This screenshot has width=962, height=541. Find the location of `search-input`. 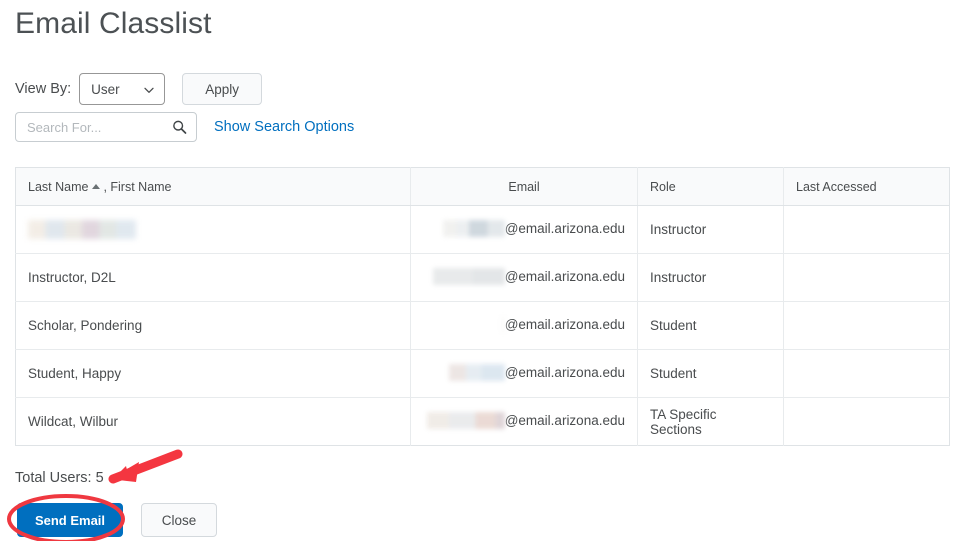

search-input is located at coordinates (92, 127).